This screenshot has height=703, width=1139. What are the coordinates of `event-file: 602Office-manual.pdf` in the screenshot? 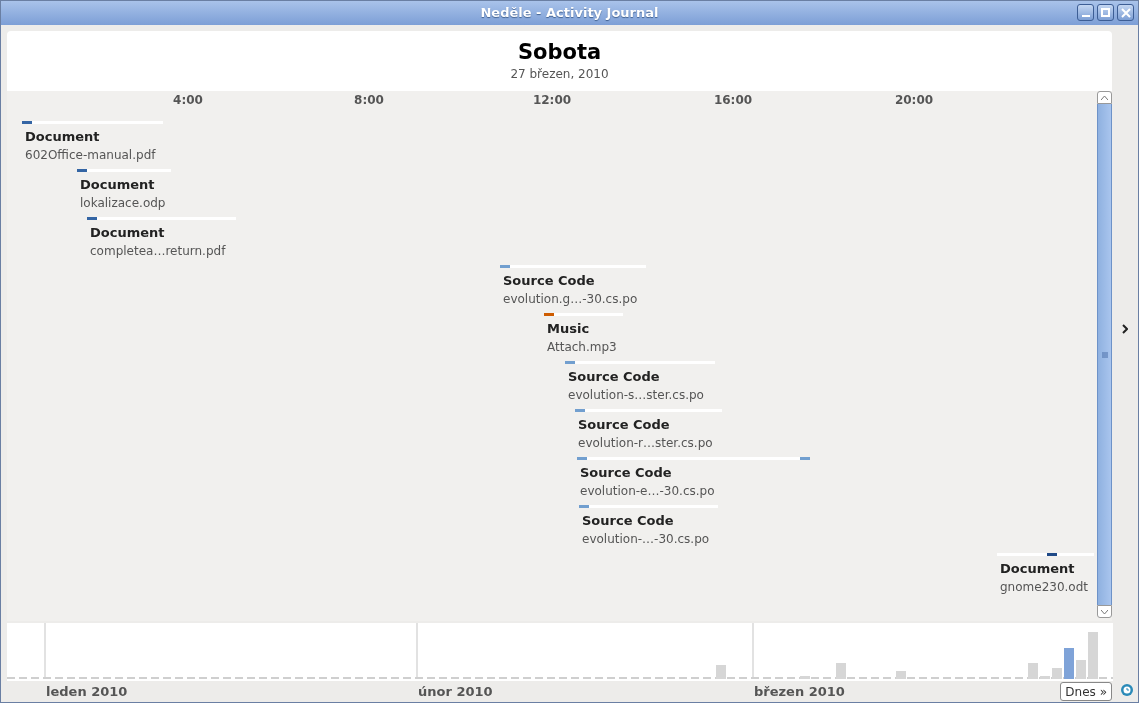 It's located at (94, 155).